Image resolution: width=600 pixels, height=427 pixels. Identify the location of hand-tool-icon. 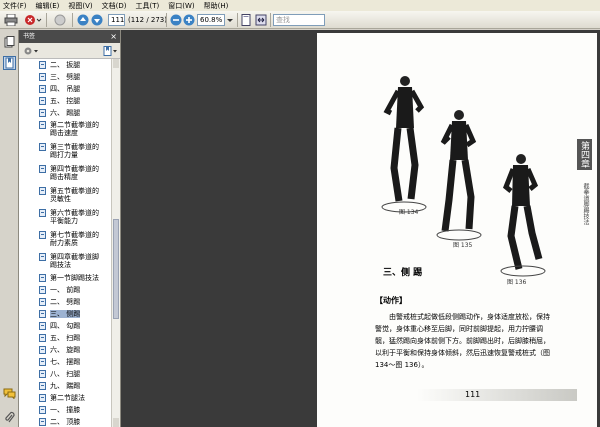
(60, 20).